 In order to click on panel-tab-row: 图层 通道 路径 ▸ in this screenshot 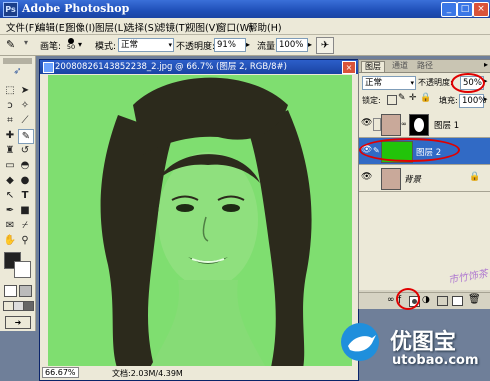, I will do `click(424, 66)`.